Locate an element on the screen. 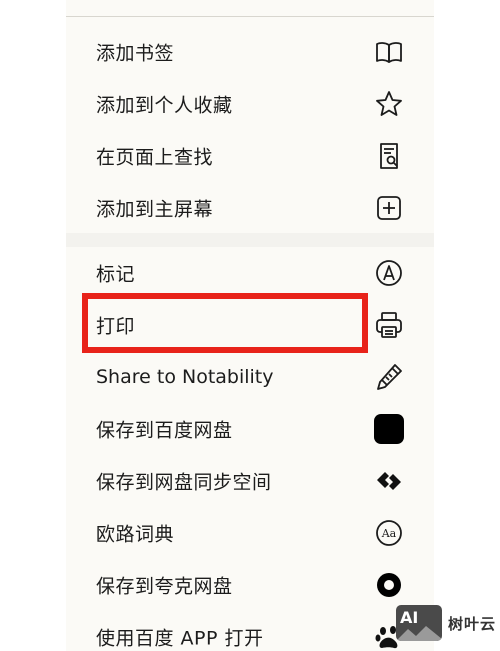 The image size is (500, 651). menu-item-label: 添加到主屏幕 is located at coordinates (155, 209).